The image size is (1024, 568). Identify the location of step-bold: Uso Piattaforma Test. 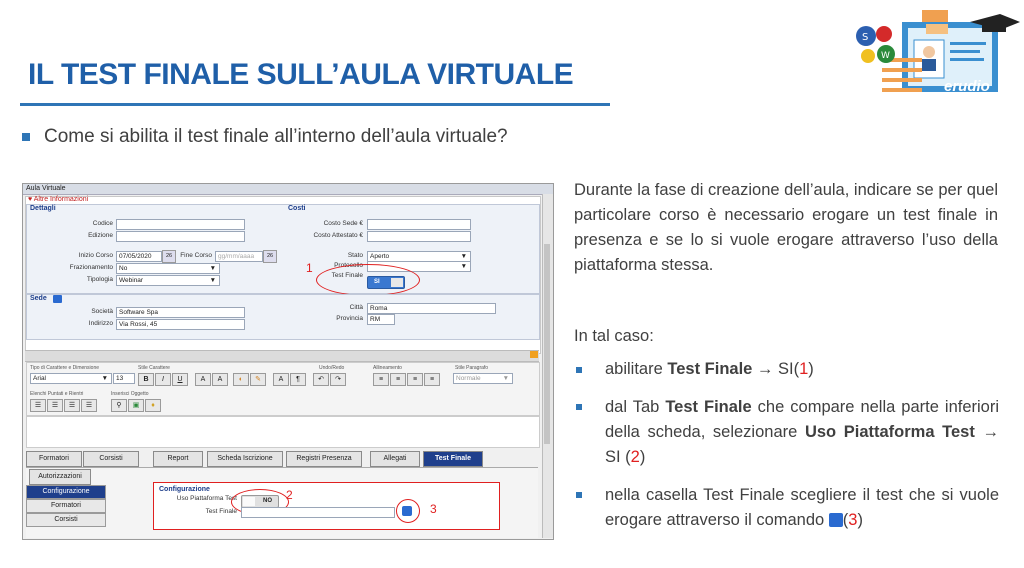
(889, 432).